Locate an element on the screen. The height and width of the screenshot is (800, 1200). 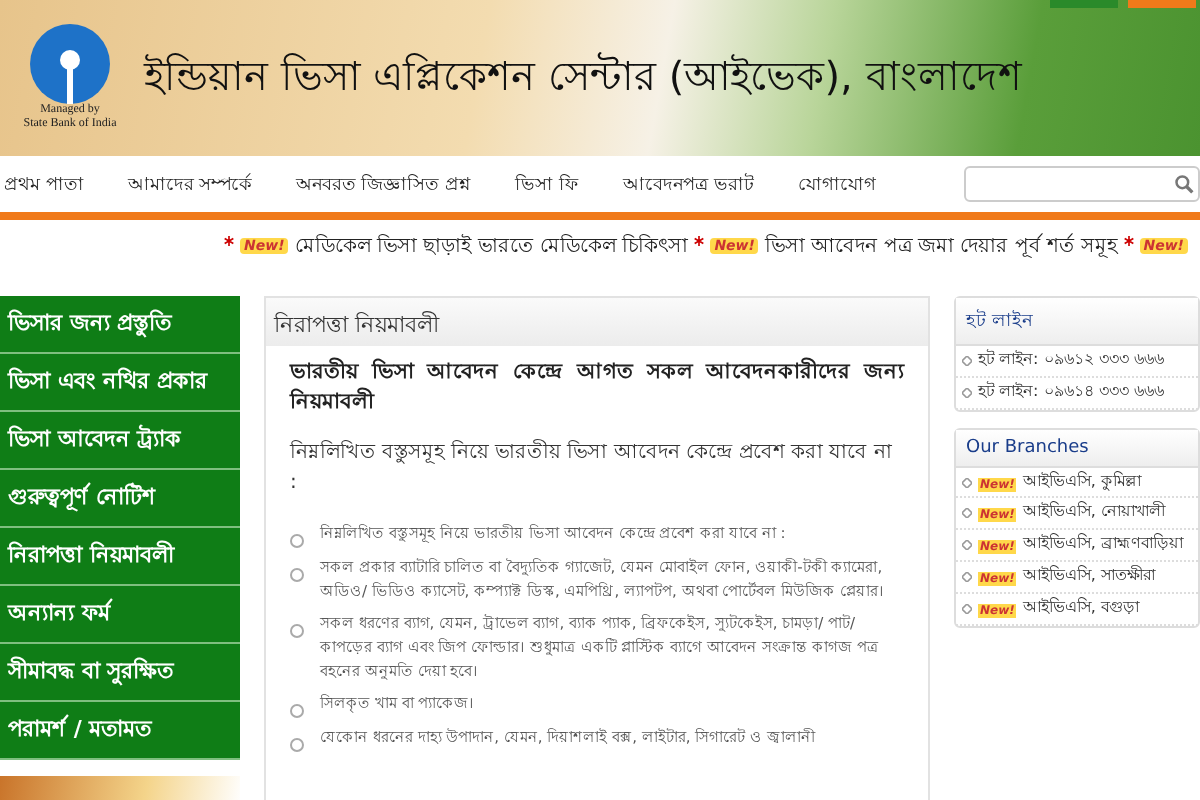
panel-title: Our Branches is located at coordinates (1077, 448).